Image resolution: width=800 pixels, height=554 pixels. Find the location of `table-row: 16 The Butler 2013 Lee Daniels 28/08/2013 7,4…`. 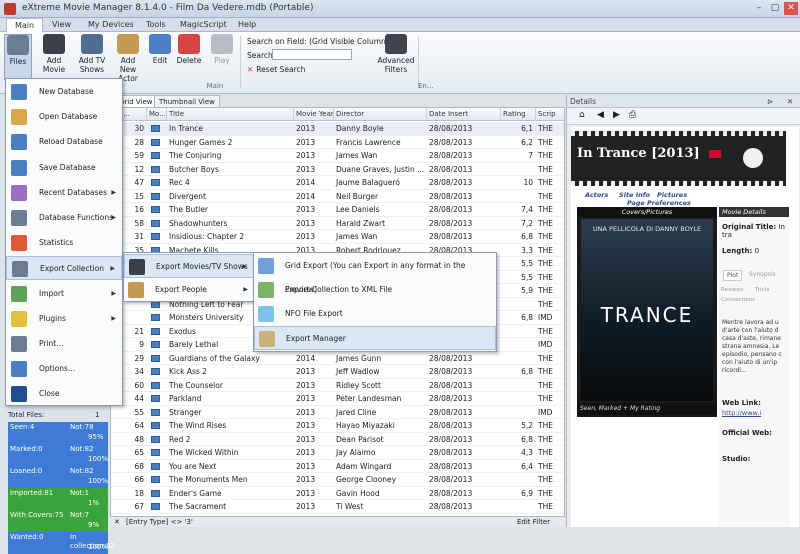

table-row: 16 The Butler 2013 Lee Daniels 28/08/2013 7,4… is located at coordinates (337, 210).